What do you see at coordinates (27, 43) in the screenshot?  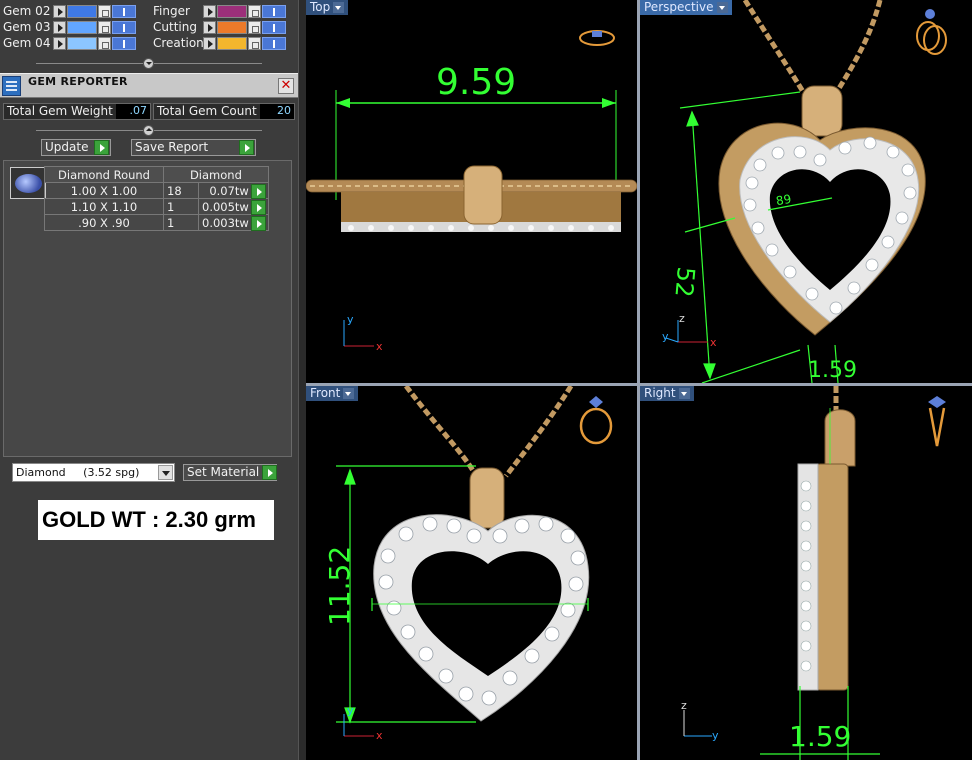 I see `layer-label: Gem 04` at bounding box center [27, 43].